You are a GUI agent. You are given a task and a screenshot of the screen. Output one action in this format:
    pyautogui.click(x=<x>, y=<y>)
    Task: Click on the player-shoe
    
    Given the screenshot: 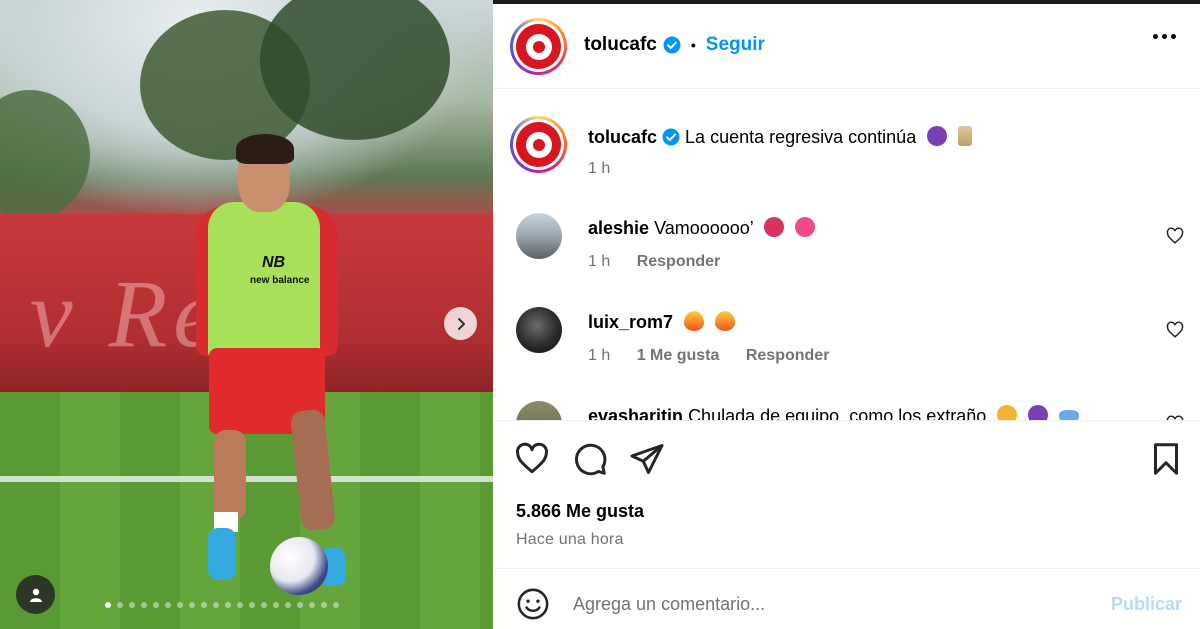 What is the action you would take?
    pyautogui.click(x=222, y=554)
    